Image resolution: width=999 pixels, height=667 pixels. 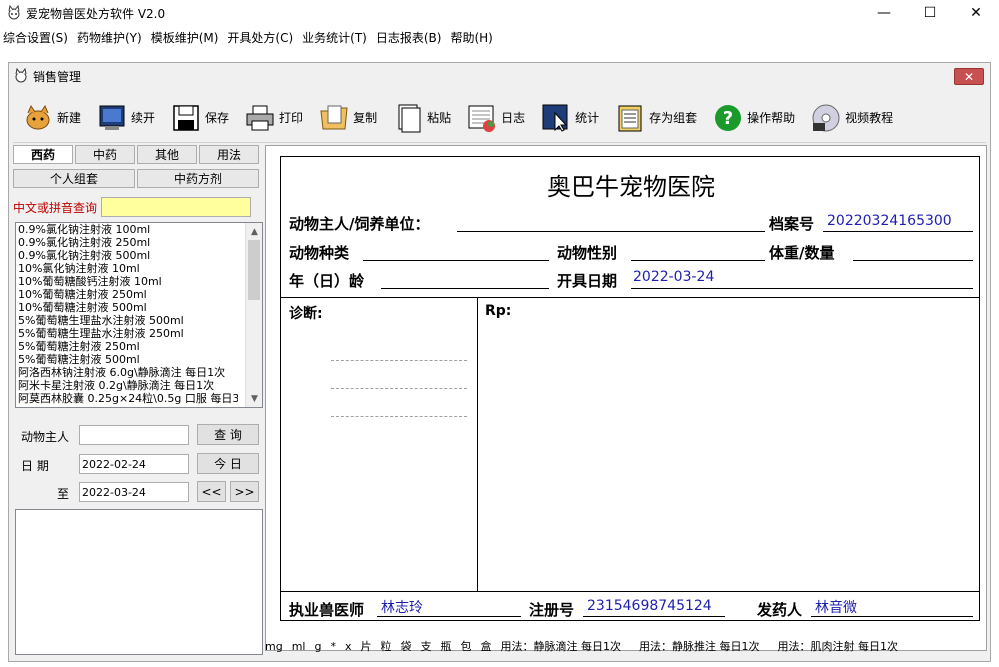 I want to click on file-number-line, so click(x=898, y=231).